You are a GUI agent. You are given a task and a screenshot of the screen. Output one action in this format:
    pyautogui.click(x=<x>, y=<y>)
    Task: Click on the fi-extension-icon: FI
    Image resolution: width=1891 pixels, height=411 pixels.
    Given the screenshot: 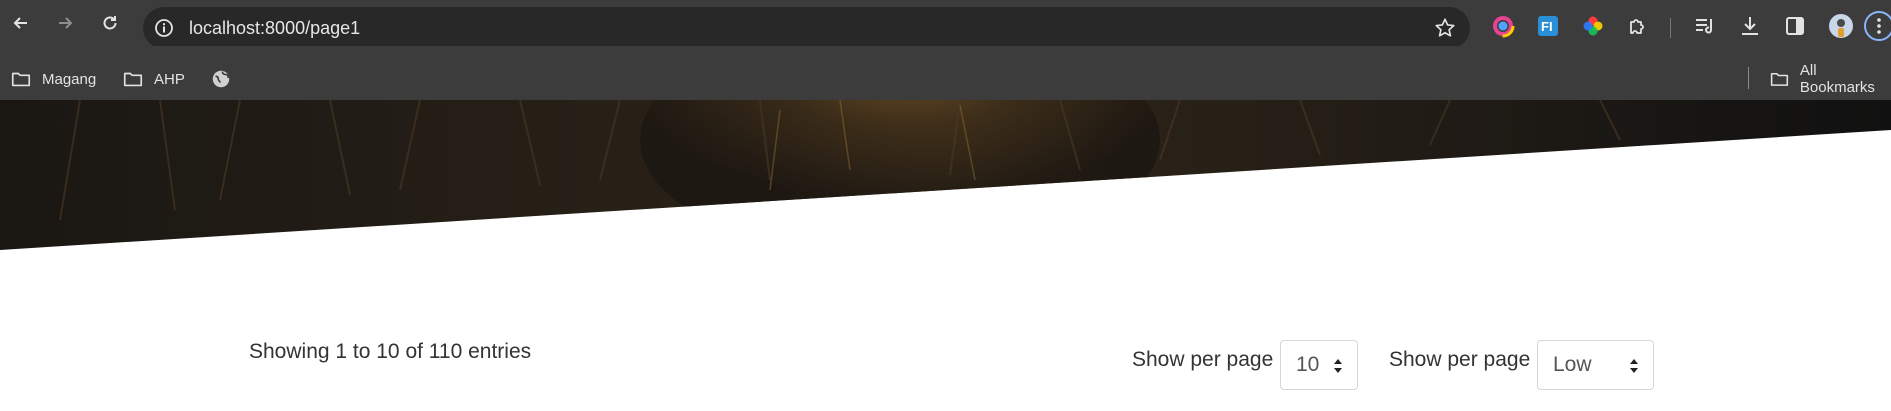 What is the action you would take?
    pyautogui.click(x=1548, y=26)
    